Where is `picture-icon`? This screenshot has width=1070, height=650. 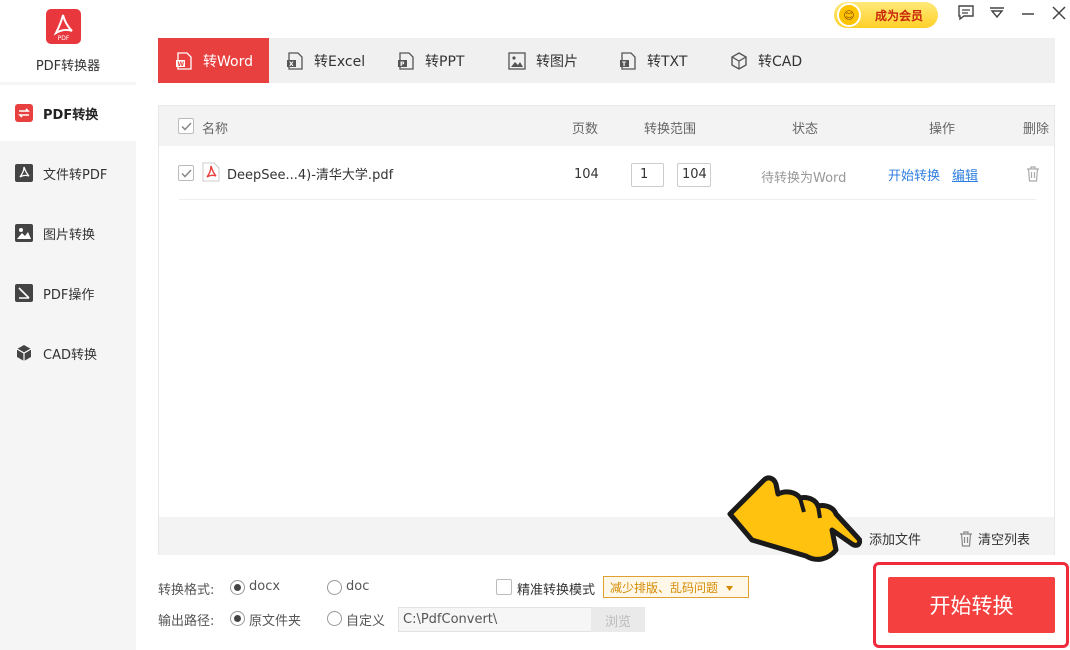 picture-icon is located at coordinates (517, 61).